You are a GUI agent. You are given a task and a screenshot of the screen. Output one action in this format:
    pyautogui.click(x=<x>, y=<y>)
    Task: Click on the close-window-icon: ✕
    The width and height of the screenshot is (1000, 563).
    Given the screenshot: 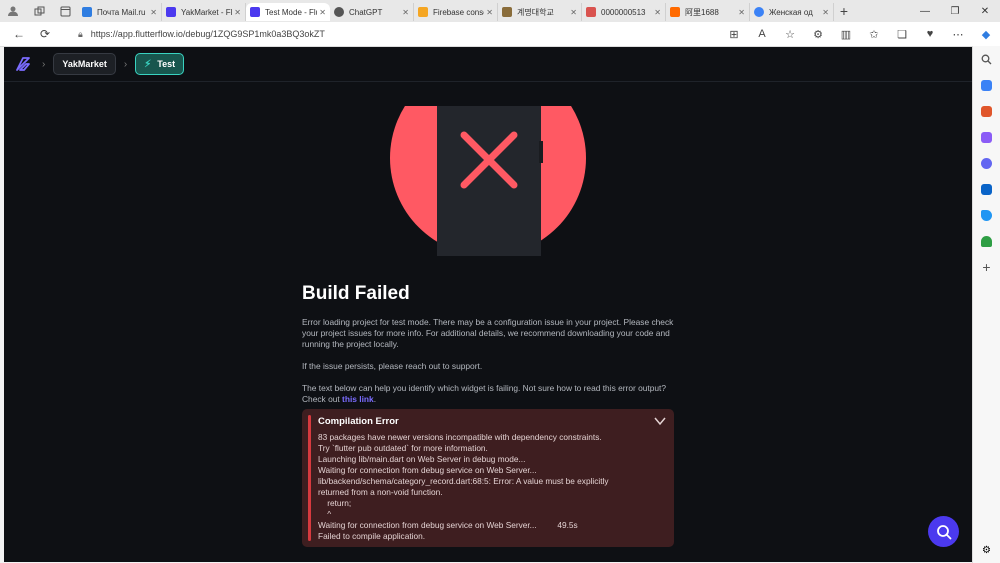 What is the action you would take?
    pyautogui.click(x=985, y=11)
    